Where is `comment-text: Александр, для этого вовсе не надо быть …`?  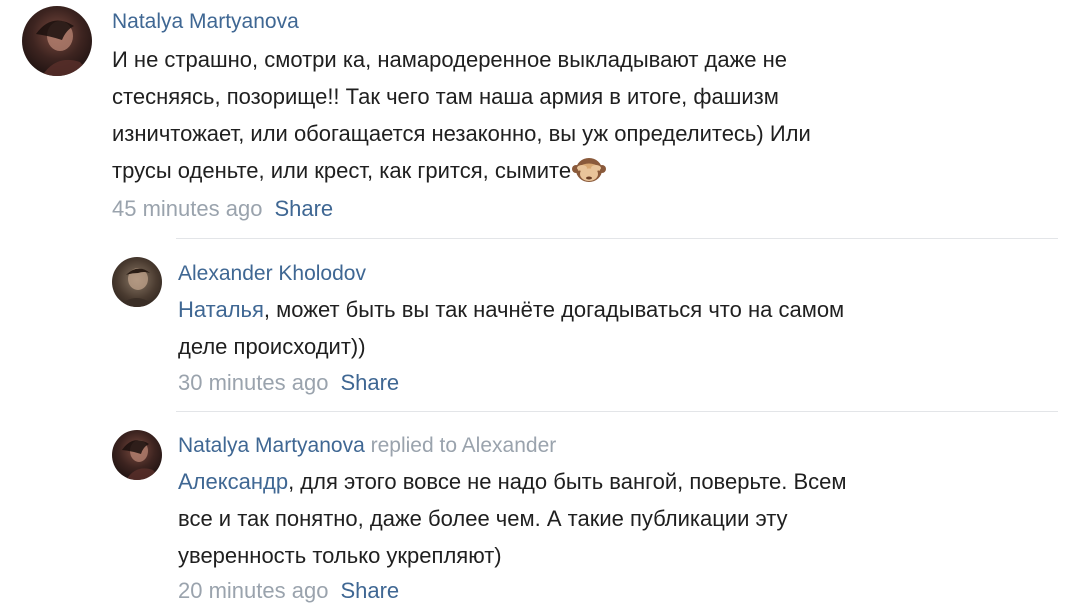
comment-text: Александр, для этого вовсе не надо быть … is located at coordinates (618, 518).